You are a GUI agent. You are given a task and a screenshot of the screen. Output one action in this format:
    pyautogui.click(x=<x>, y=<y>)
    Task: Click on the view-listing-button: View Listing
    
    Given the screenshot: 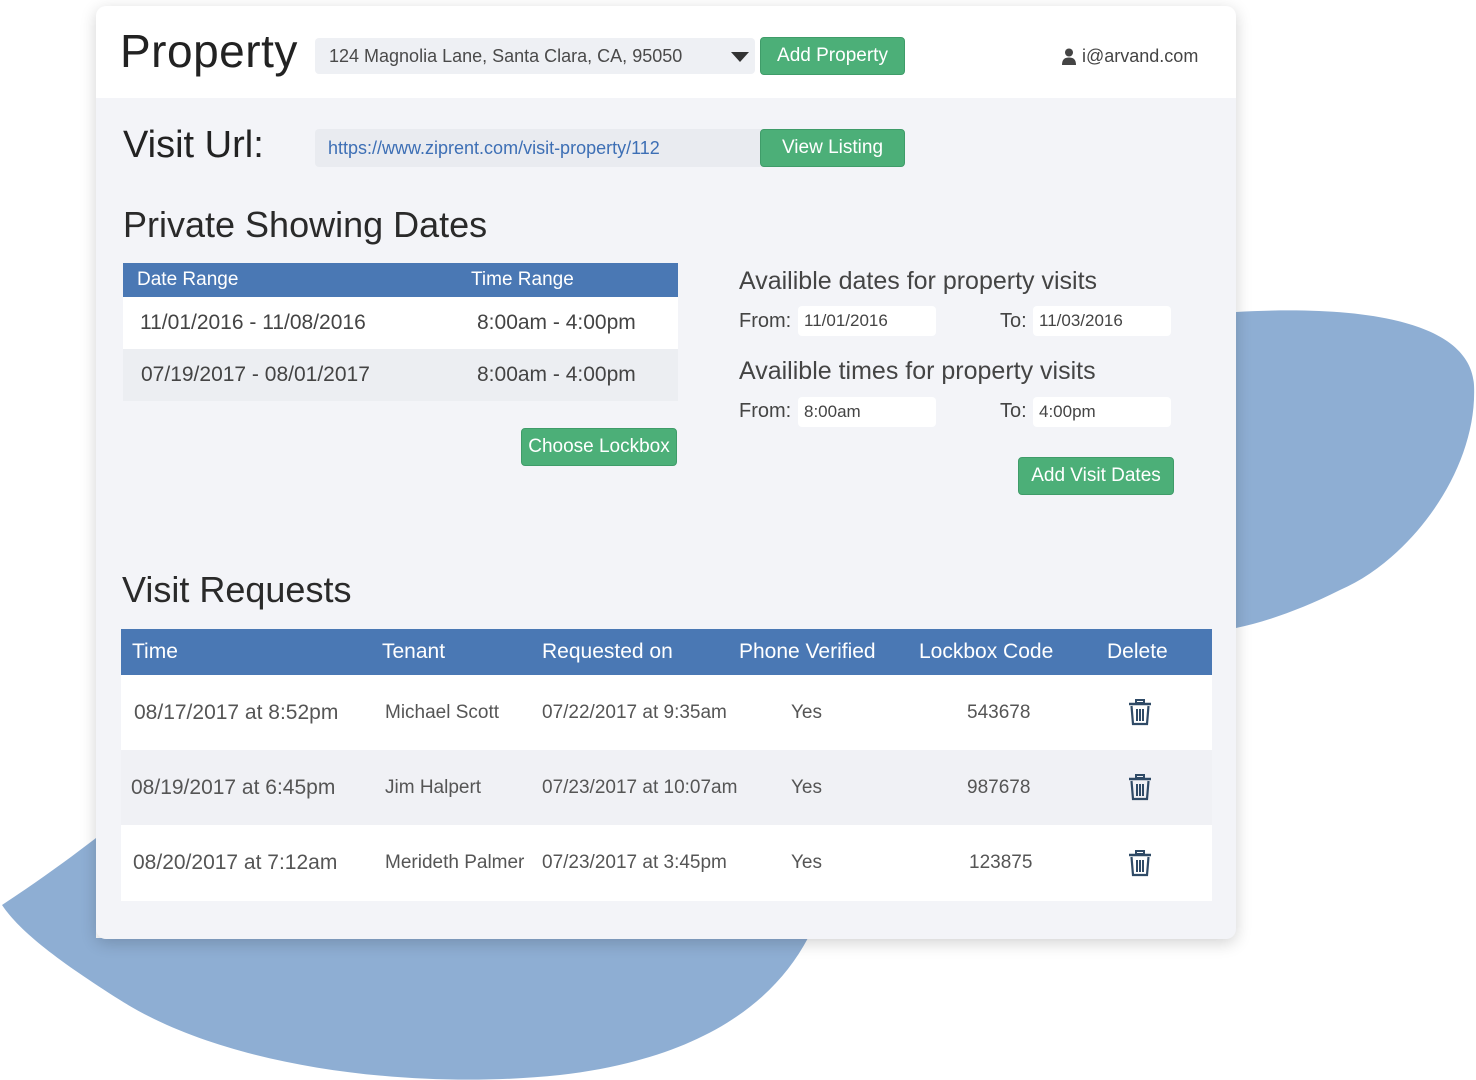 What is the action you would take?
    pyautogui.click(x=832, y=148)
    